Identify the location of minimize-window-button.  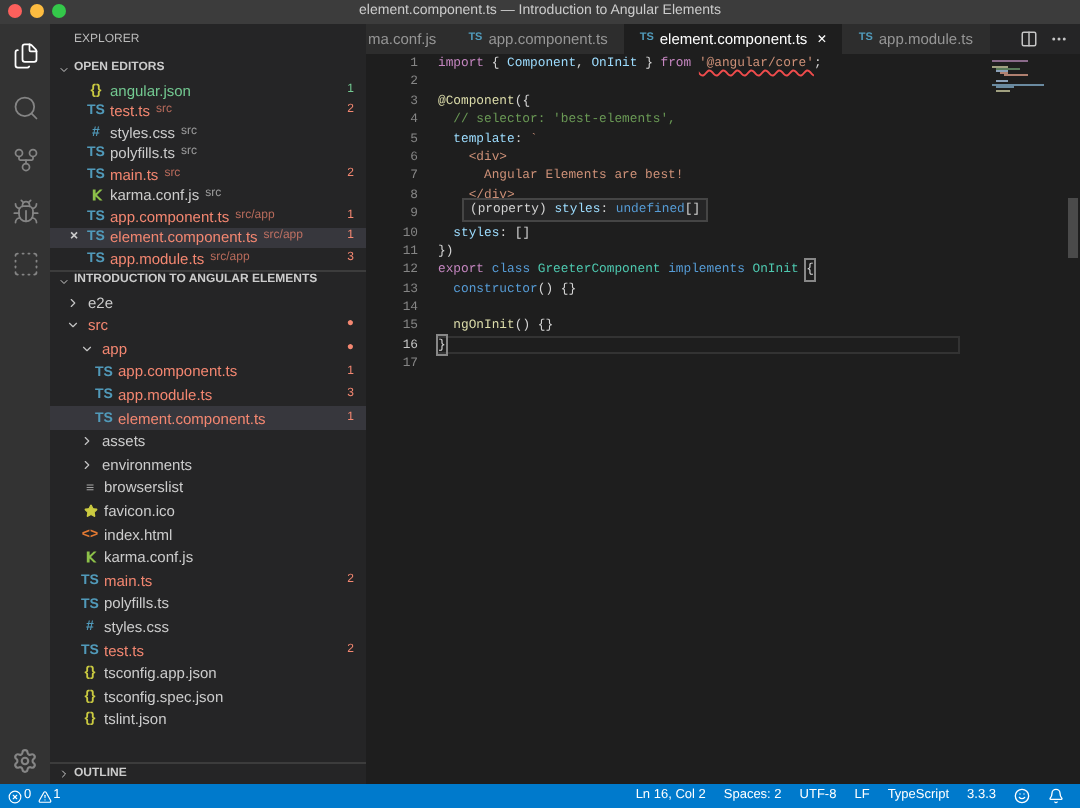
(37, 11).